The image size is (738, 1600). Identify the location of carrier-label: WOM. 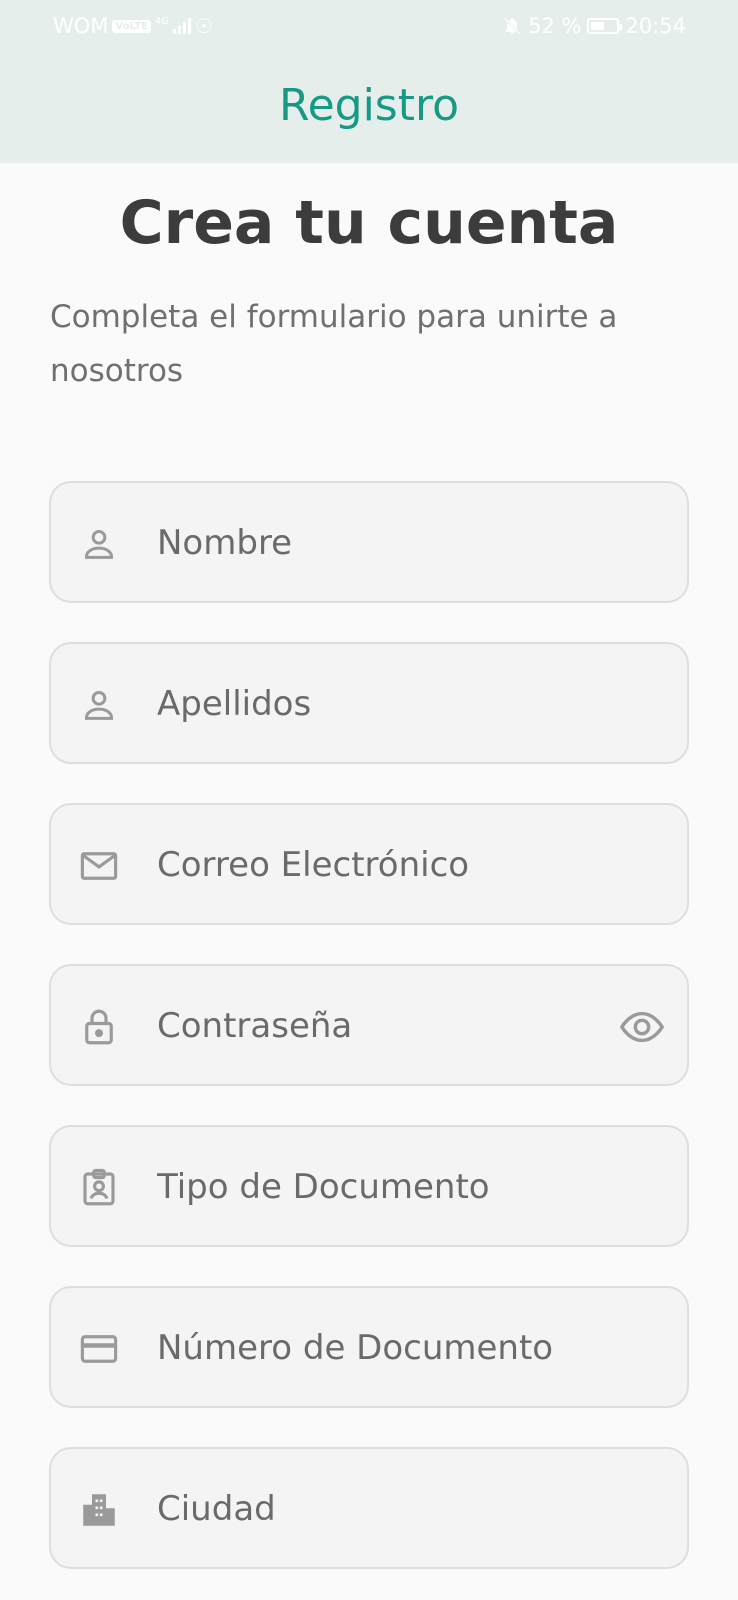
(81, 26).